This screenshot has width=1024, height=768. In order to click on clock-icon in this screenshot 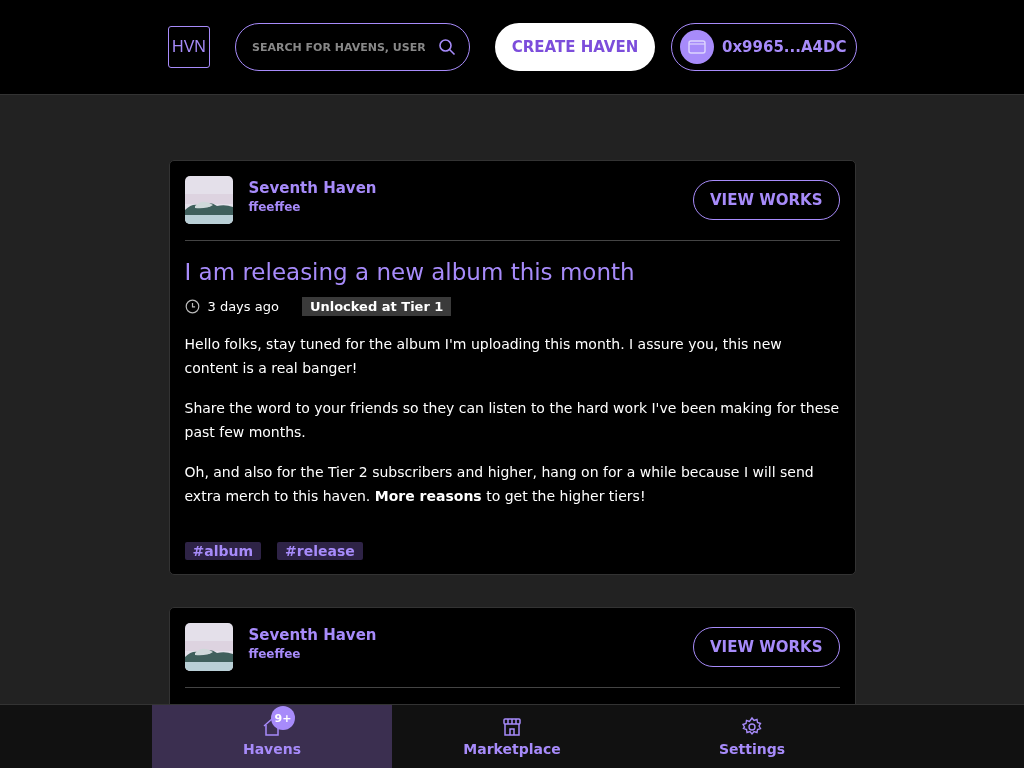, I will do `click(192, 306)`.